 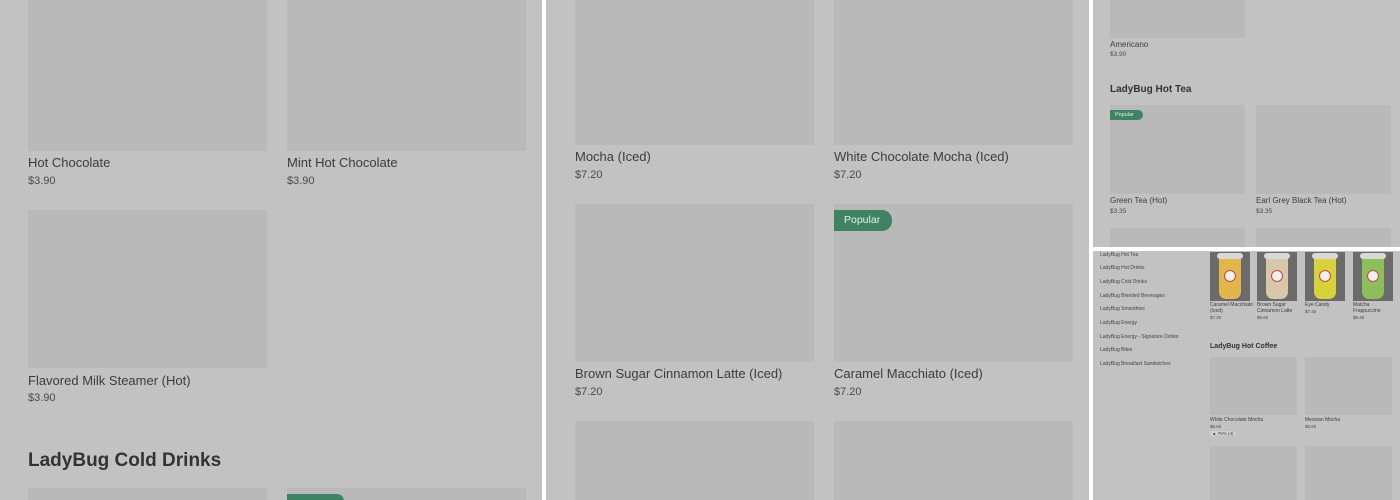 I want to click on featured-image-matcha-frappuccino, so click(x=1373, y=276).